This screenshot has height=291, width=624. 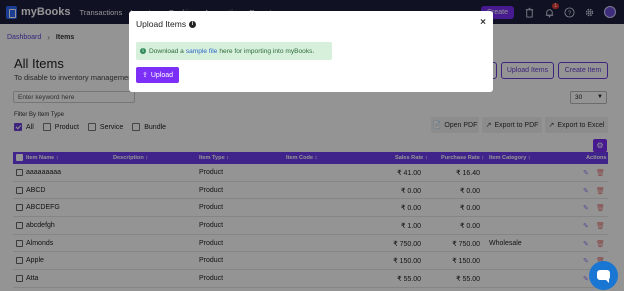 What do you see at coordinates (144, 75) in the screenshot?
I see `upload-icon: ⇪` at bounding box center [144, 75].